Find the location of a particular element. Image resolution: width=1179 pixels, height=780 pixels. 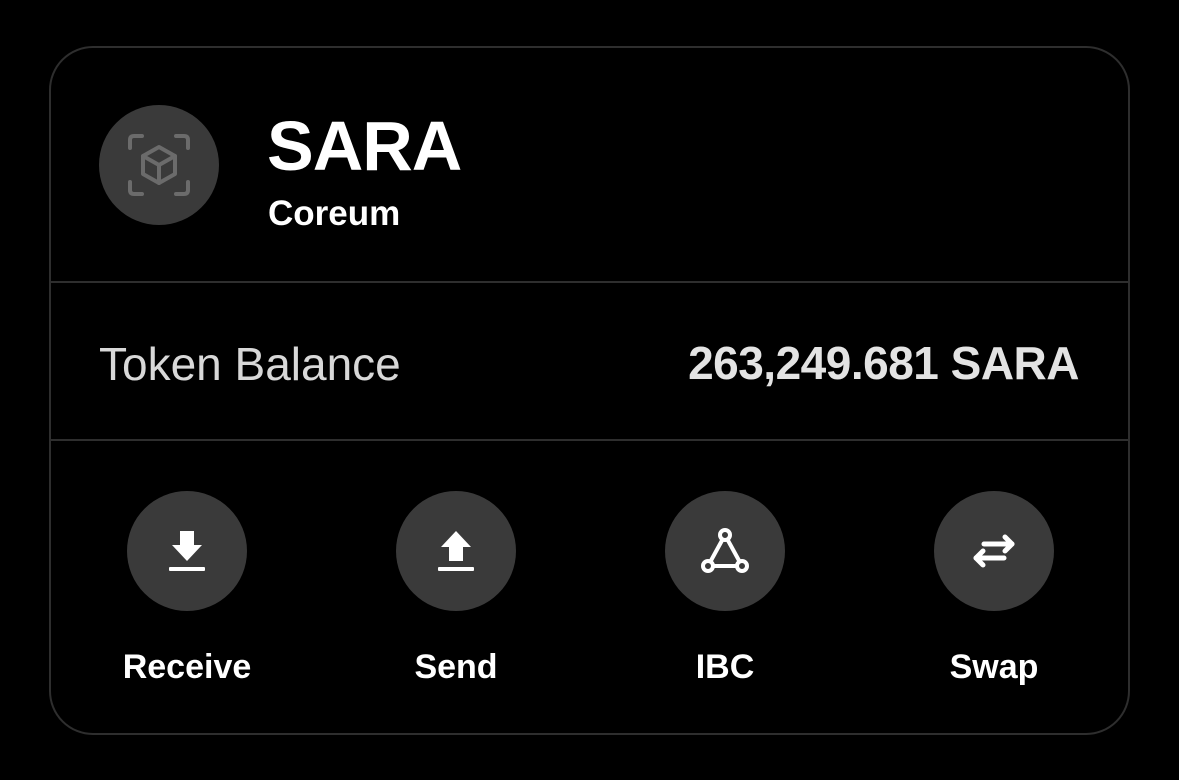

upload-icon is located at coordinates (456, 551).